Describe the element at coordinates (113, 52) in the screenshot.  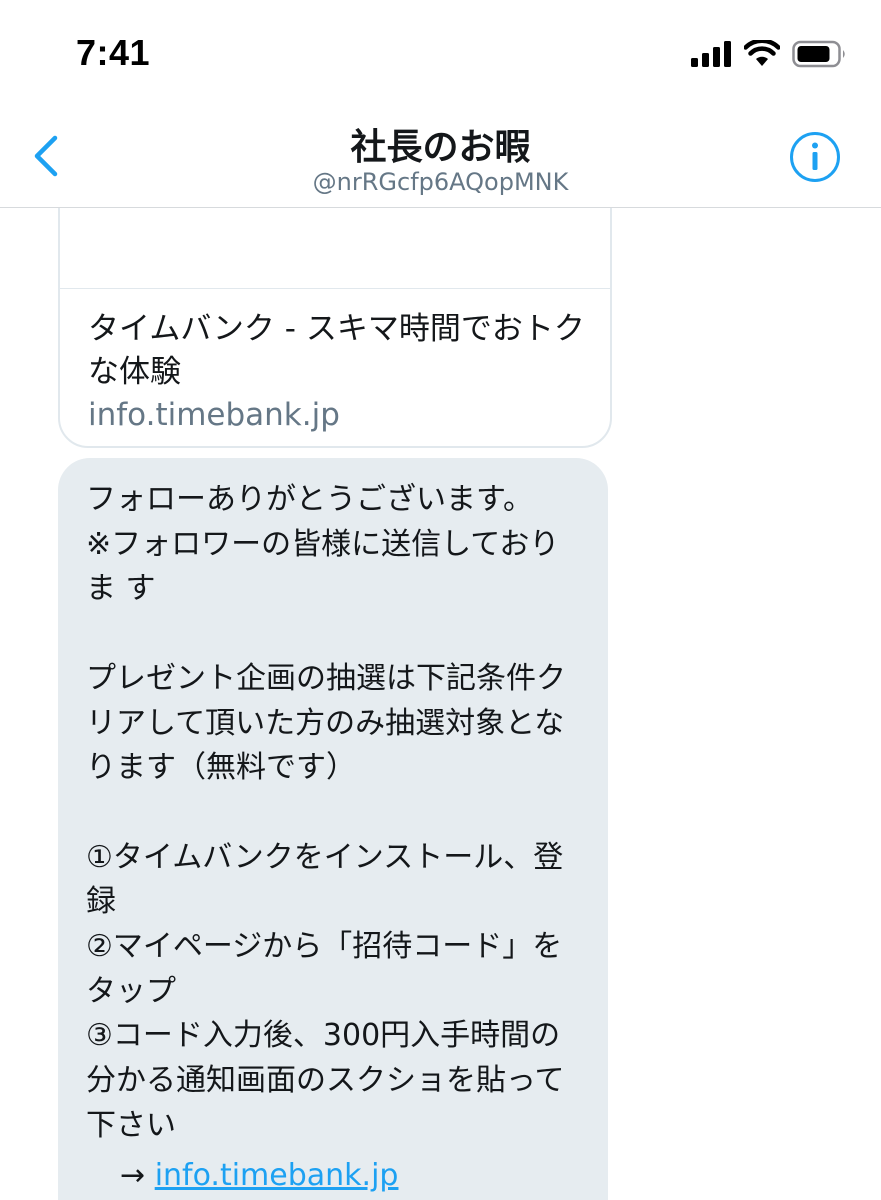
I see `status-time: 7:41` at that location.